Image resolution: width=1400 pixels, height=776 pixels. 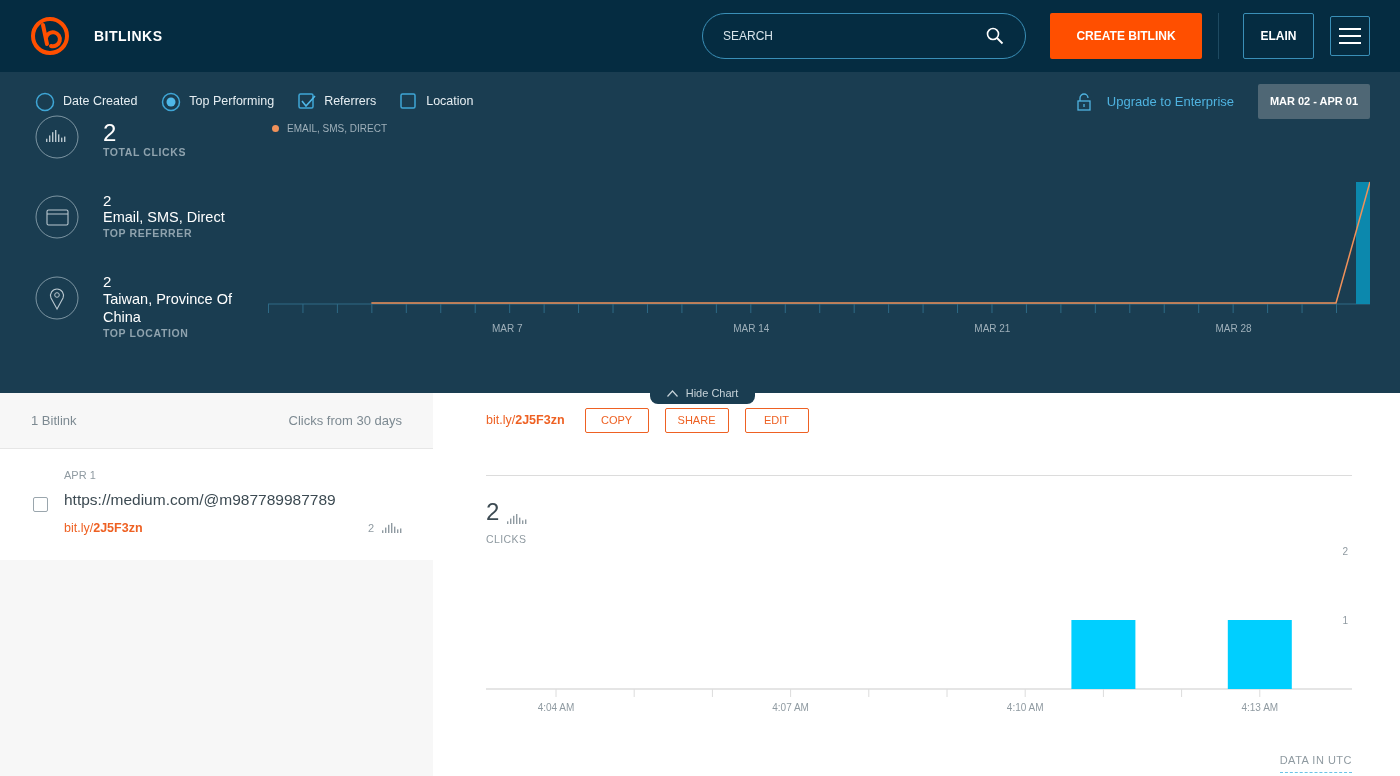 What do you see at coordinates (128, 36) in the screenshot?
I see `brand-title: BITLINKS` at bounding box center [128, 36].